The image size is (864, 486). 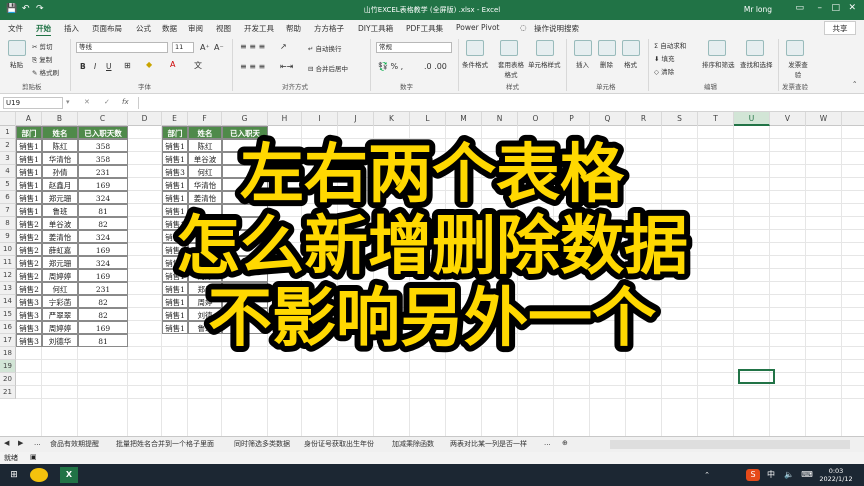 I want to click on delete-cells-icon, so click(x=607, y=48).